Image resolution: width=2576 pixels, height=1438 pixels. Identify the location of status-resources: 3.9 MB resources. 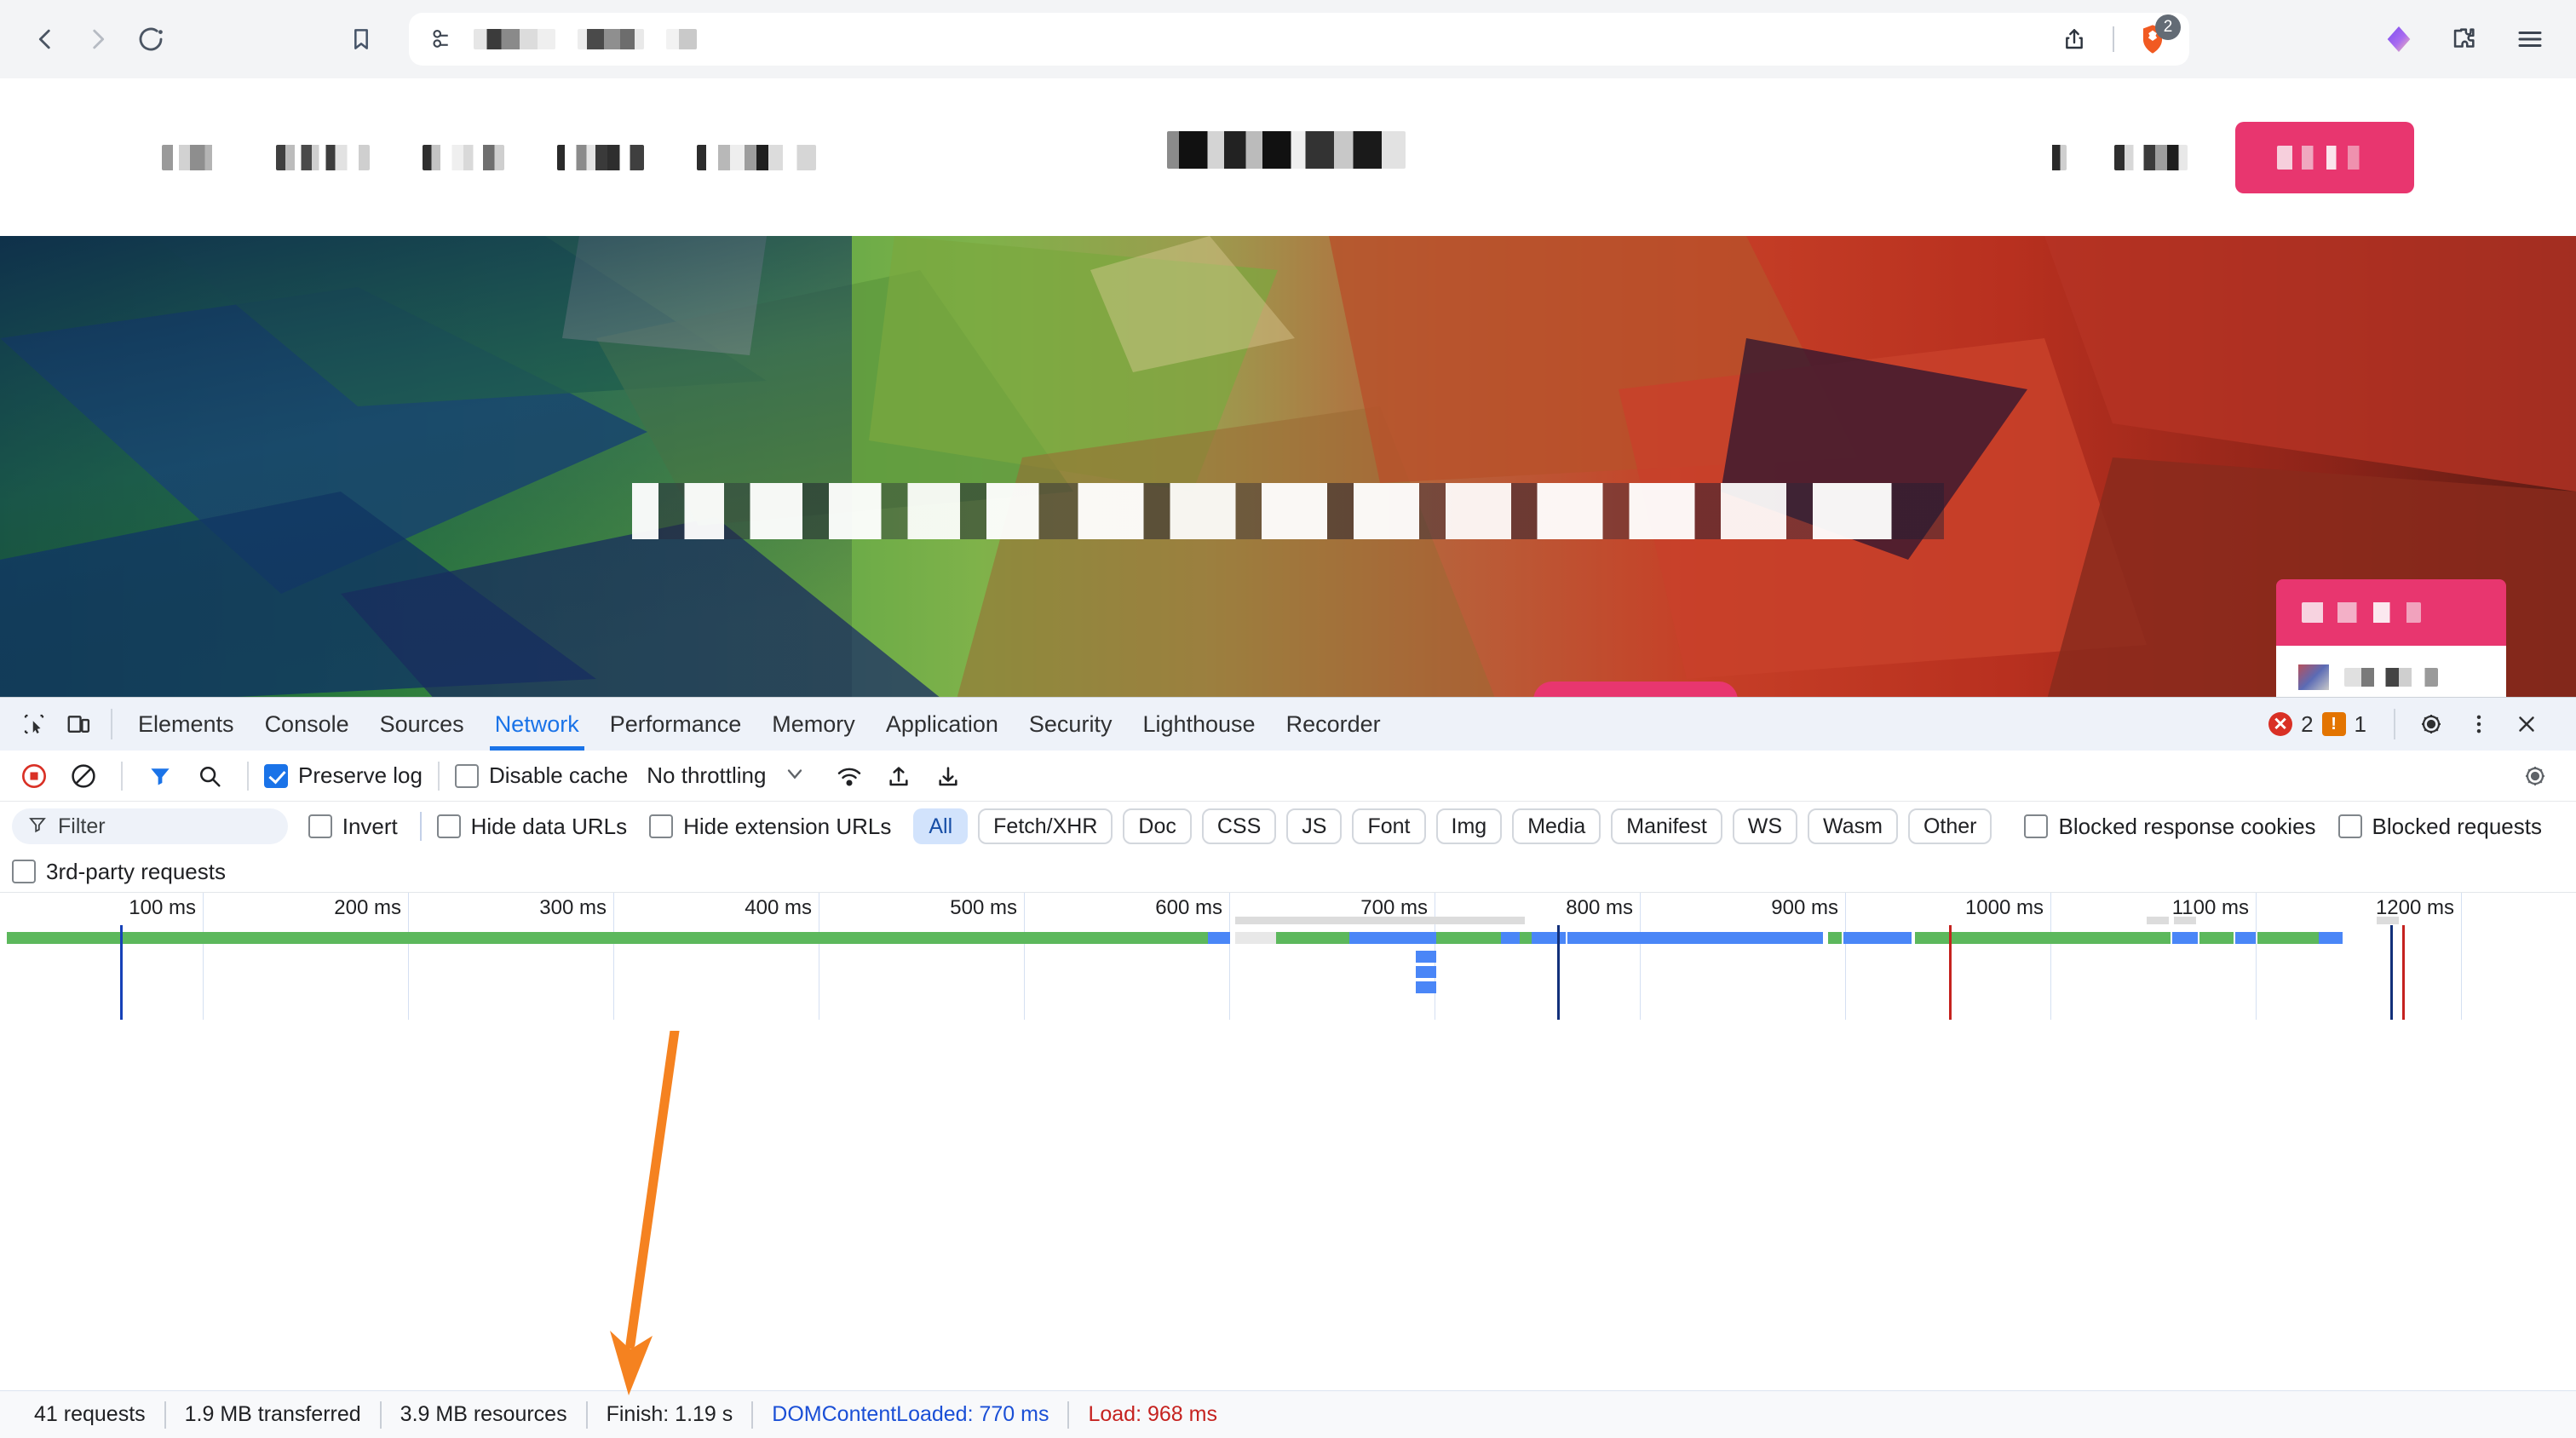
(483, 1414).